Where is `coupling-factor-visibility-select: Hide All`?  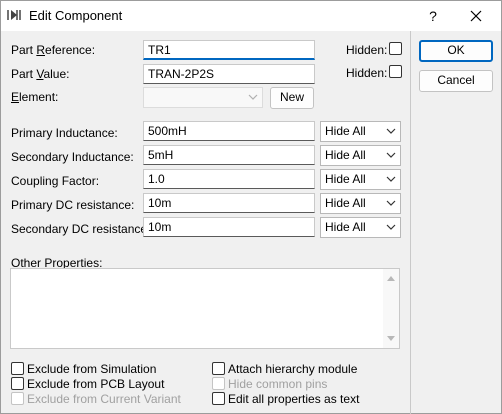
coupling-factor-visibility-select: Hide All is located at coordinates (360, 179).